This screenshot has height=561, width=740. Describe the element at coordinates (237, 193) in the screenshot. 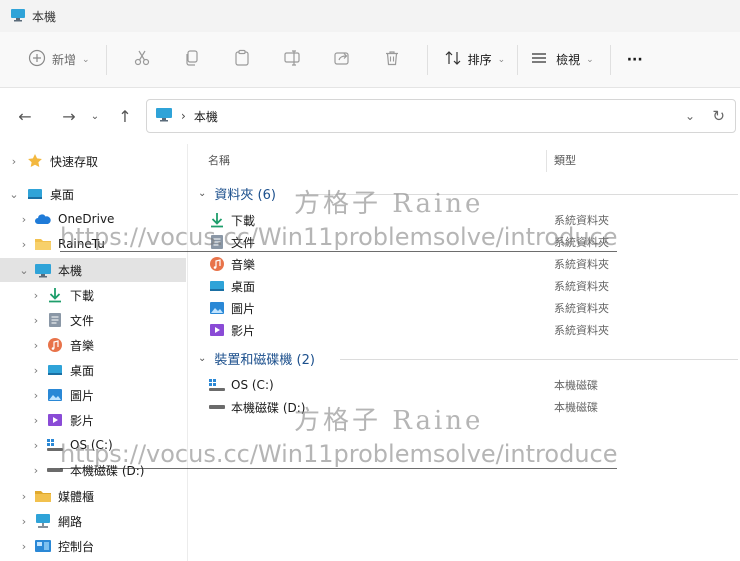

I see `group-header-folders: ⌄ 資料夾 (6)` at that location.